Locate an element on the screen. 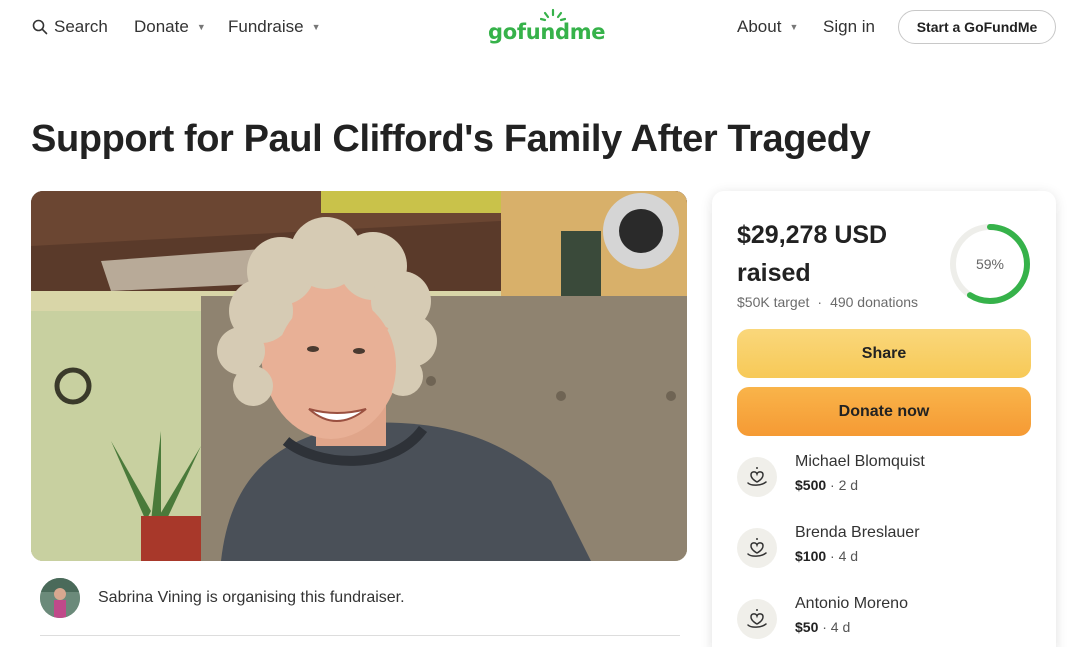 Image resolution: width=1080 pixels, height=647 pixels. search-icon is located at coordinates (40, 27).